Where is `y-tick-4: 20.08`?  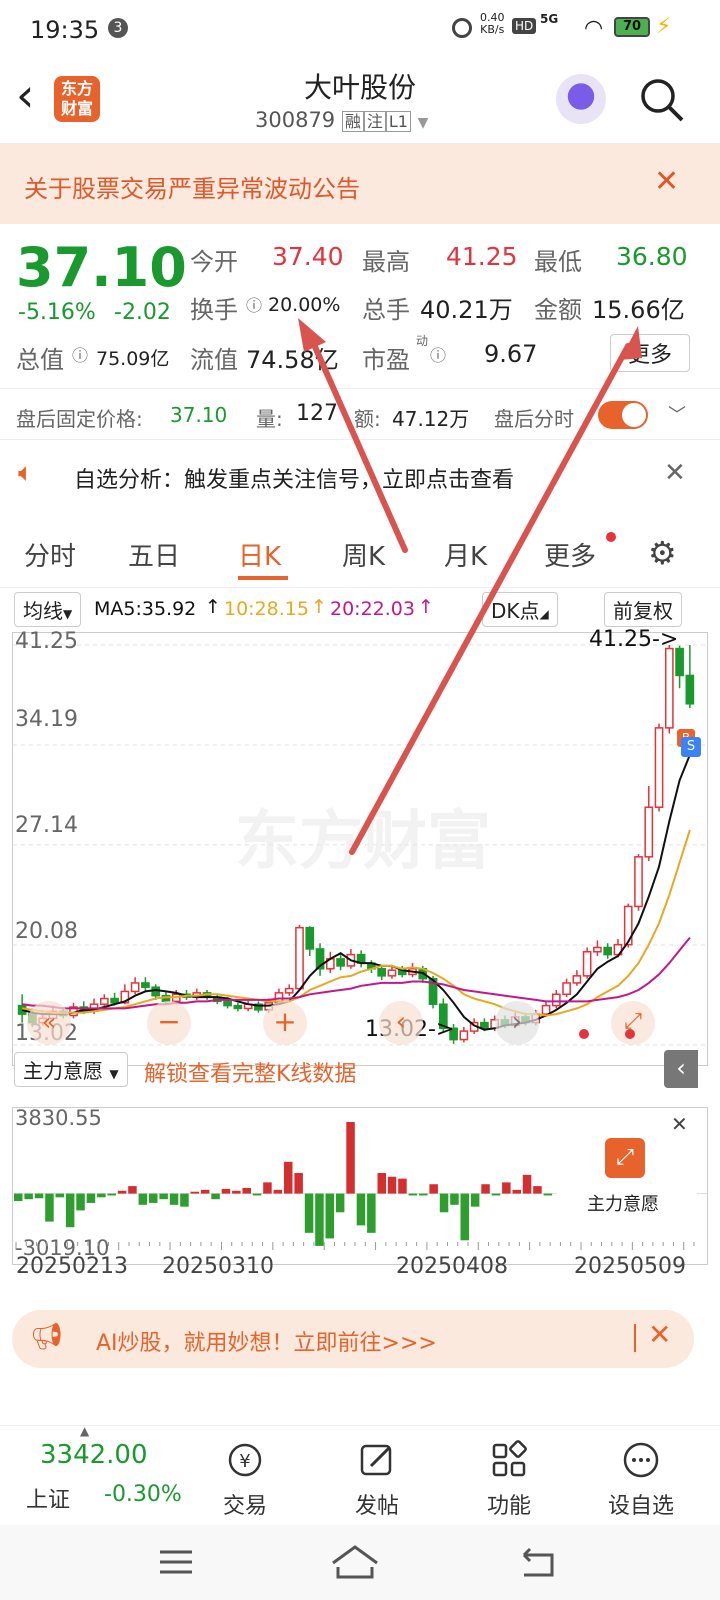 y-tick-4: 20.08 is located at coordinates (46, 931).